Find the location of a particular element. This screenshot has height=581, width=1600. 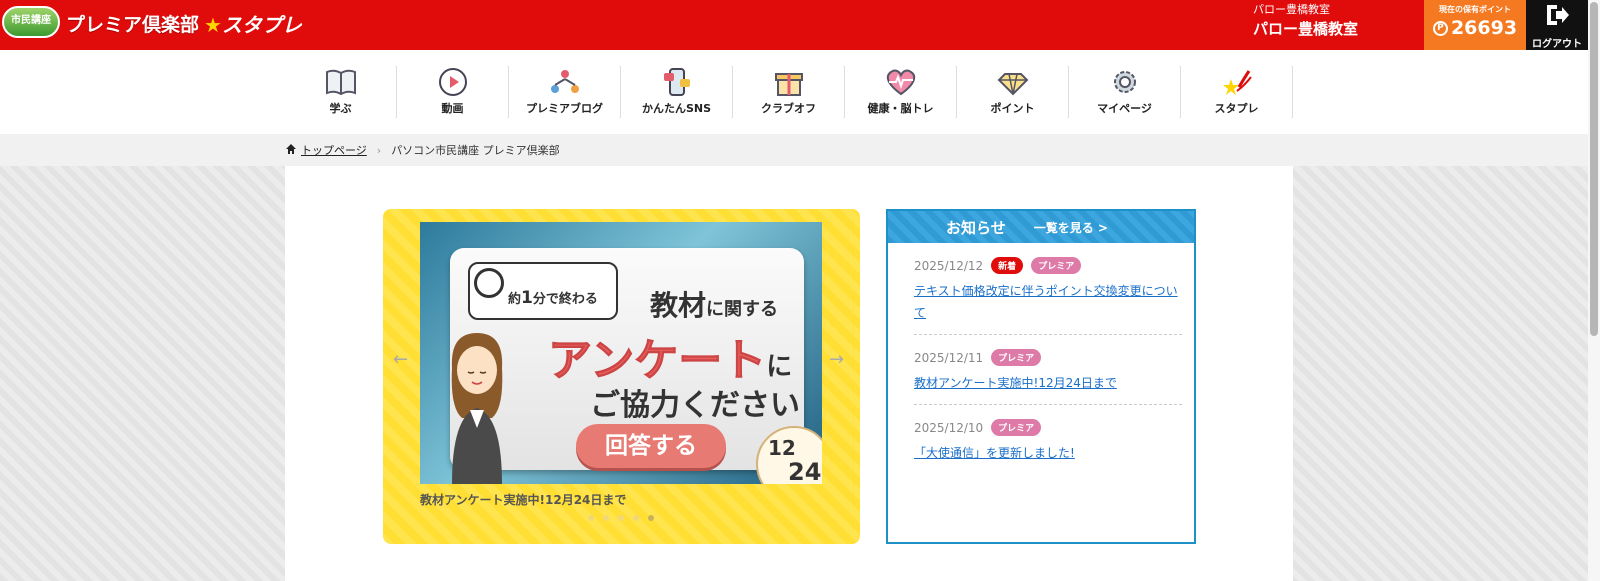

diamond-icon is located at coordinates (1012, 82).